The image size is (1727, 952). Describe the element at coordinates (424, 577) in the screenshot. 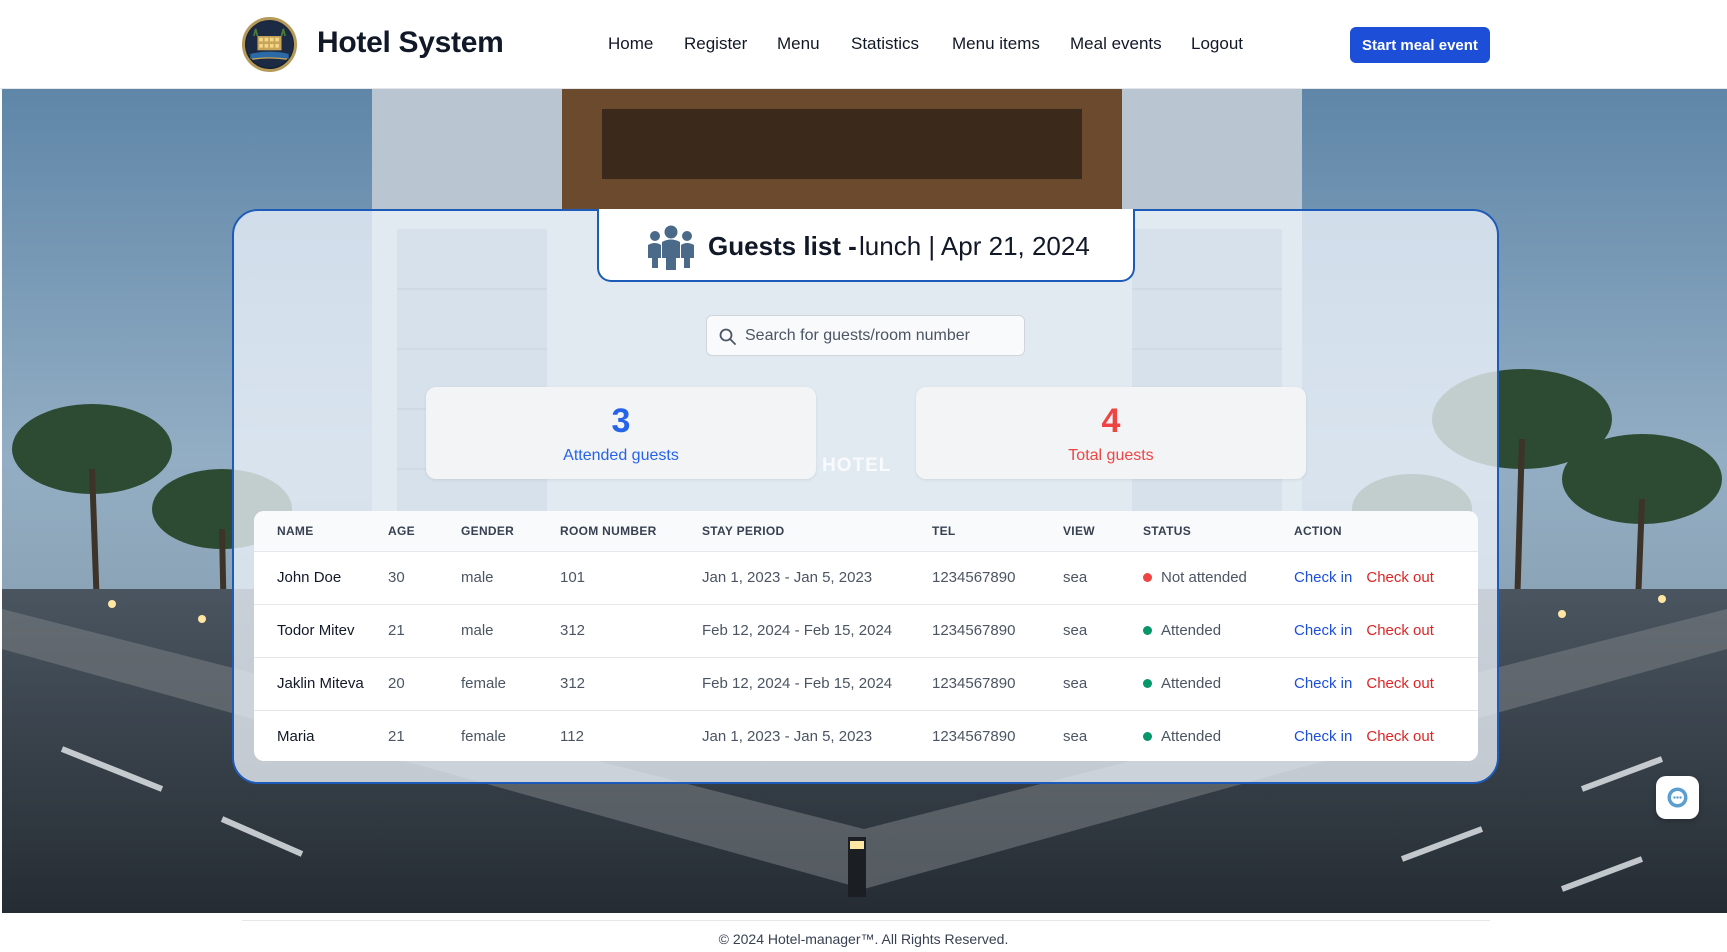

I see `guest-age: 30` at that location.